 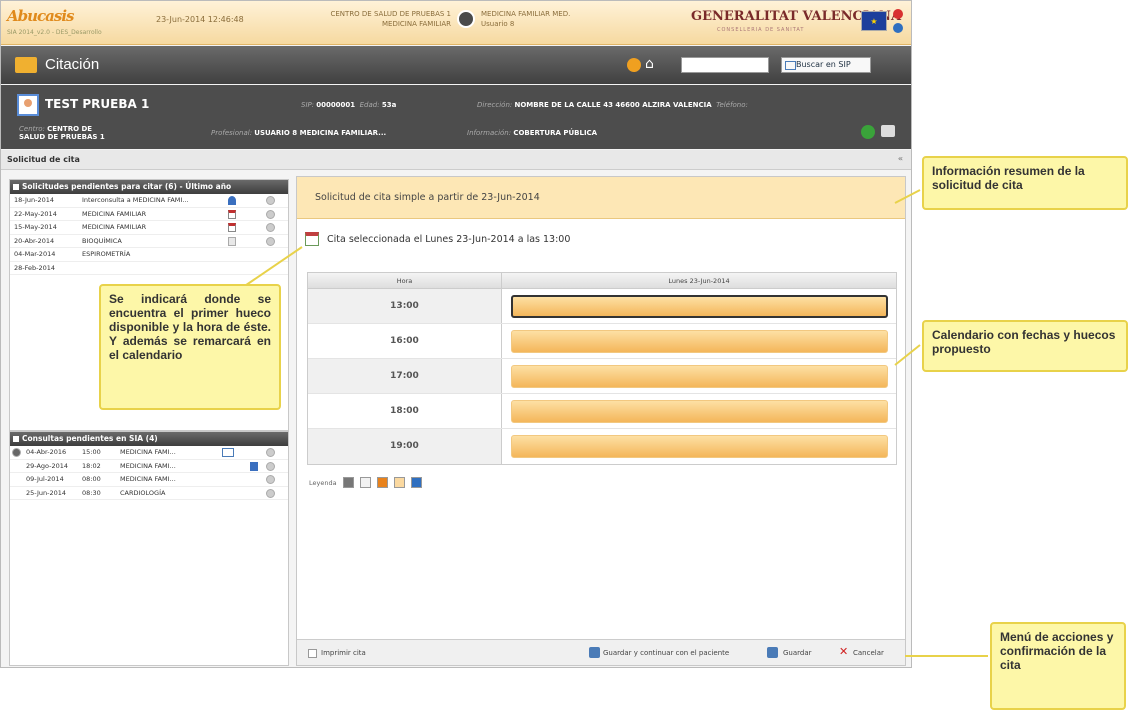 I want to click on calendar-arrow, so click(x=907, y=355).